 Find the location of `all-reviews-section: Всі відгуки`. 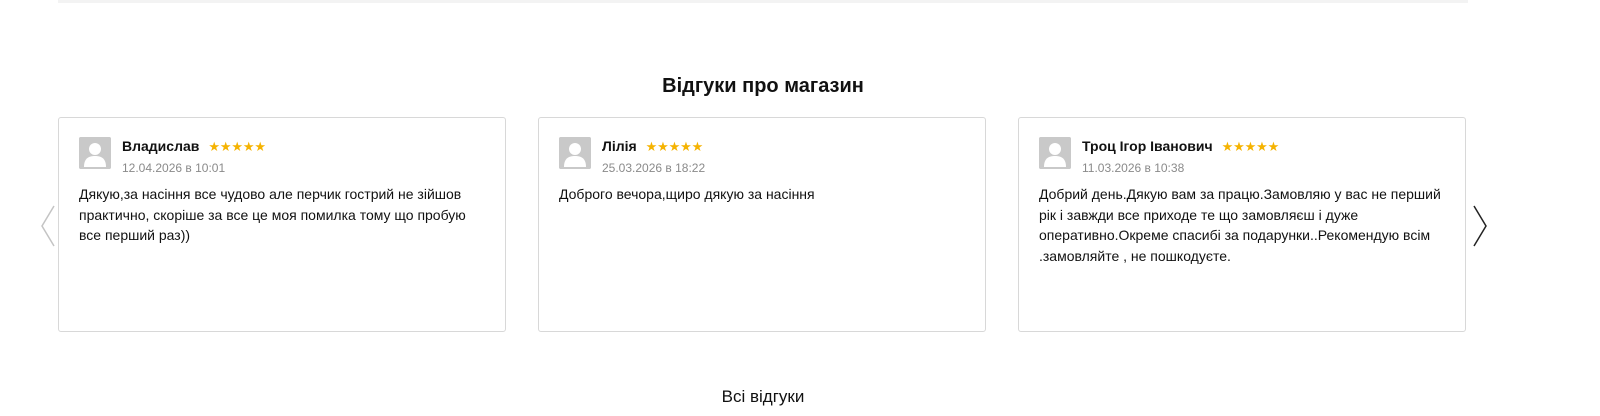

all-reviews-section: Всі відгуки is located at coordinates (763, 397).